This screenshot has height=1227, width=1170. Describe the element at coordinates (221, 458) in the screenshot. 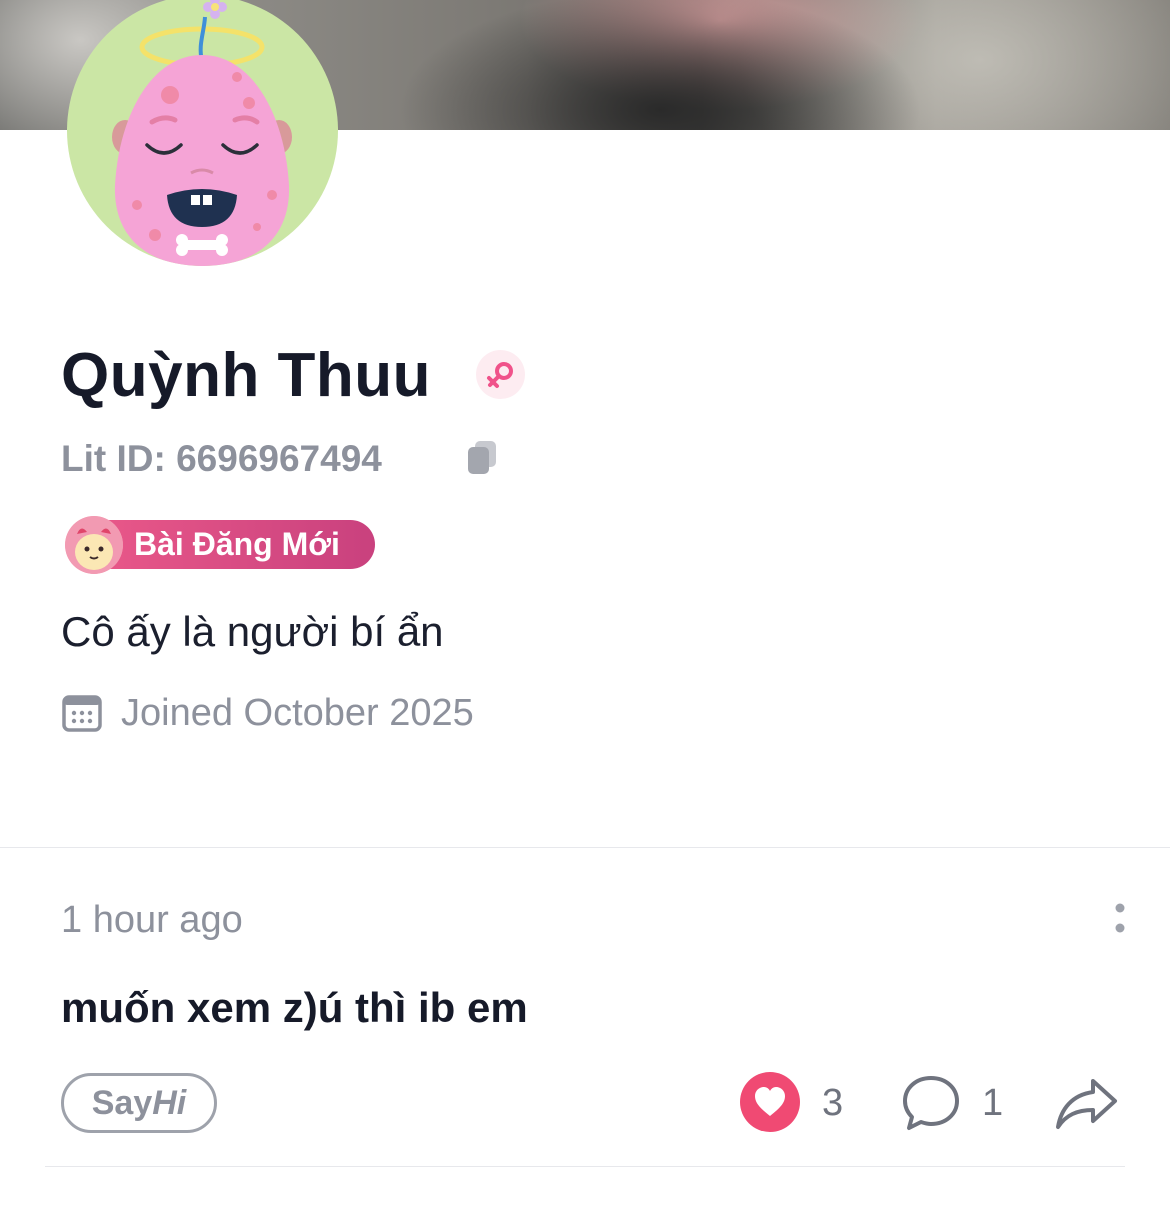

I see `lit-id: Lit ID: 6696967494` at that location.